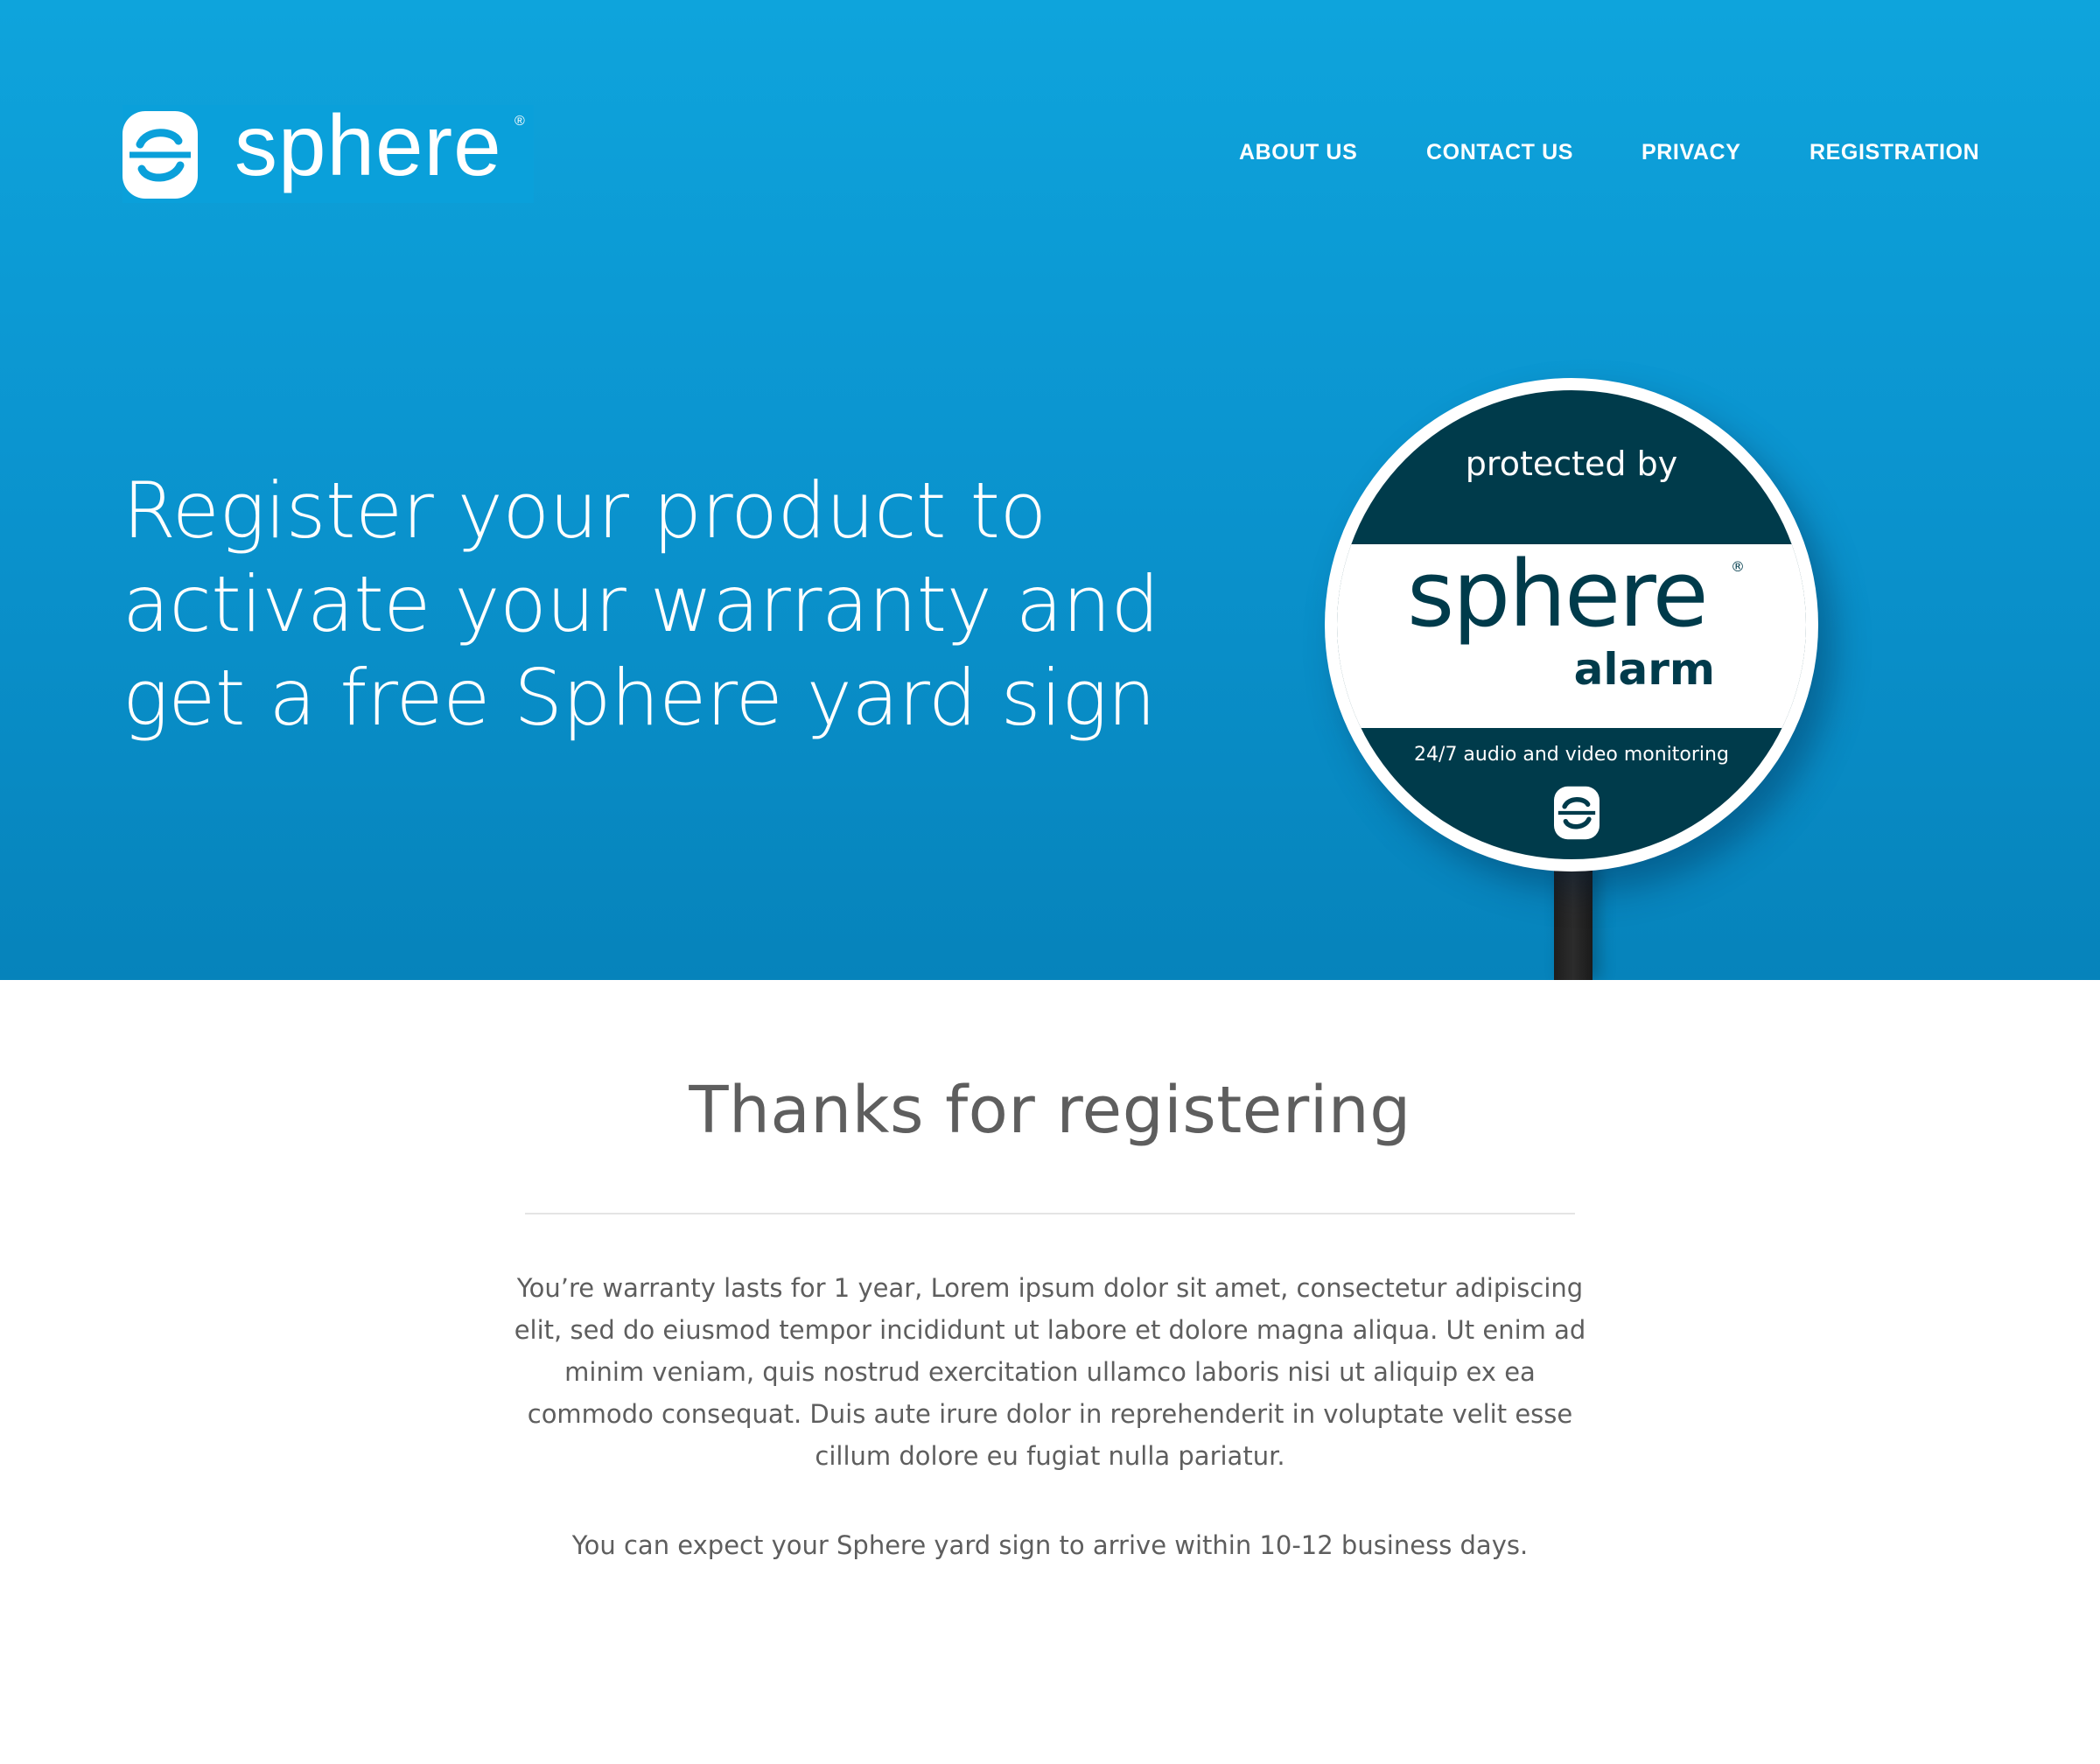 The width and height of the screenshot is (2100, 1764). I want to click on yard-sign-top-text: protected by, so click(1571, 463).